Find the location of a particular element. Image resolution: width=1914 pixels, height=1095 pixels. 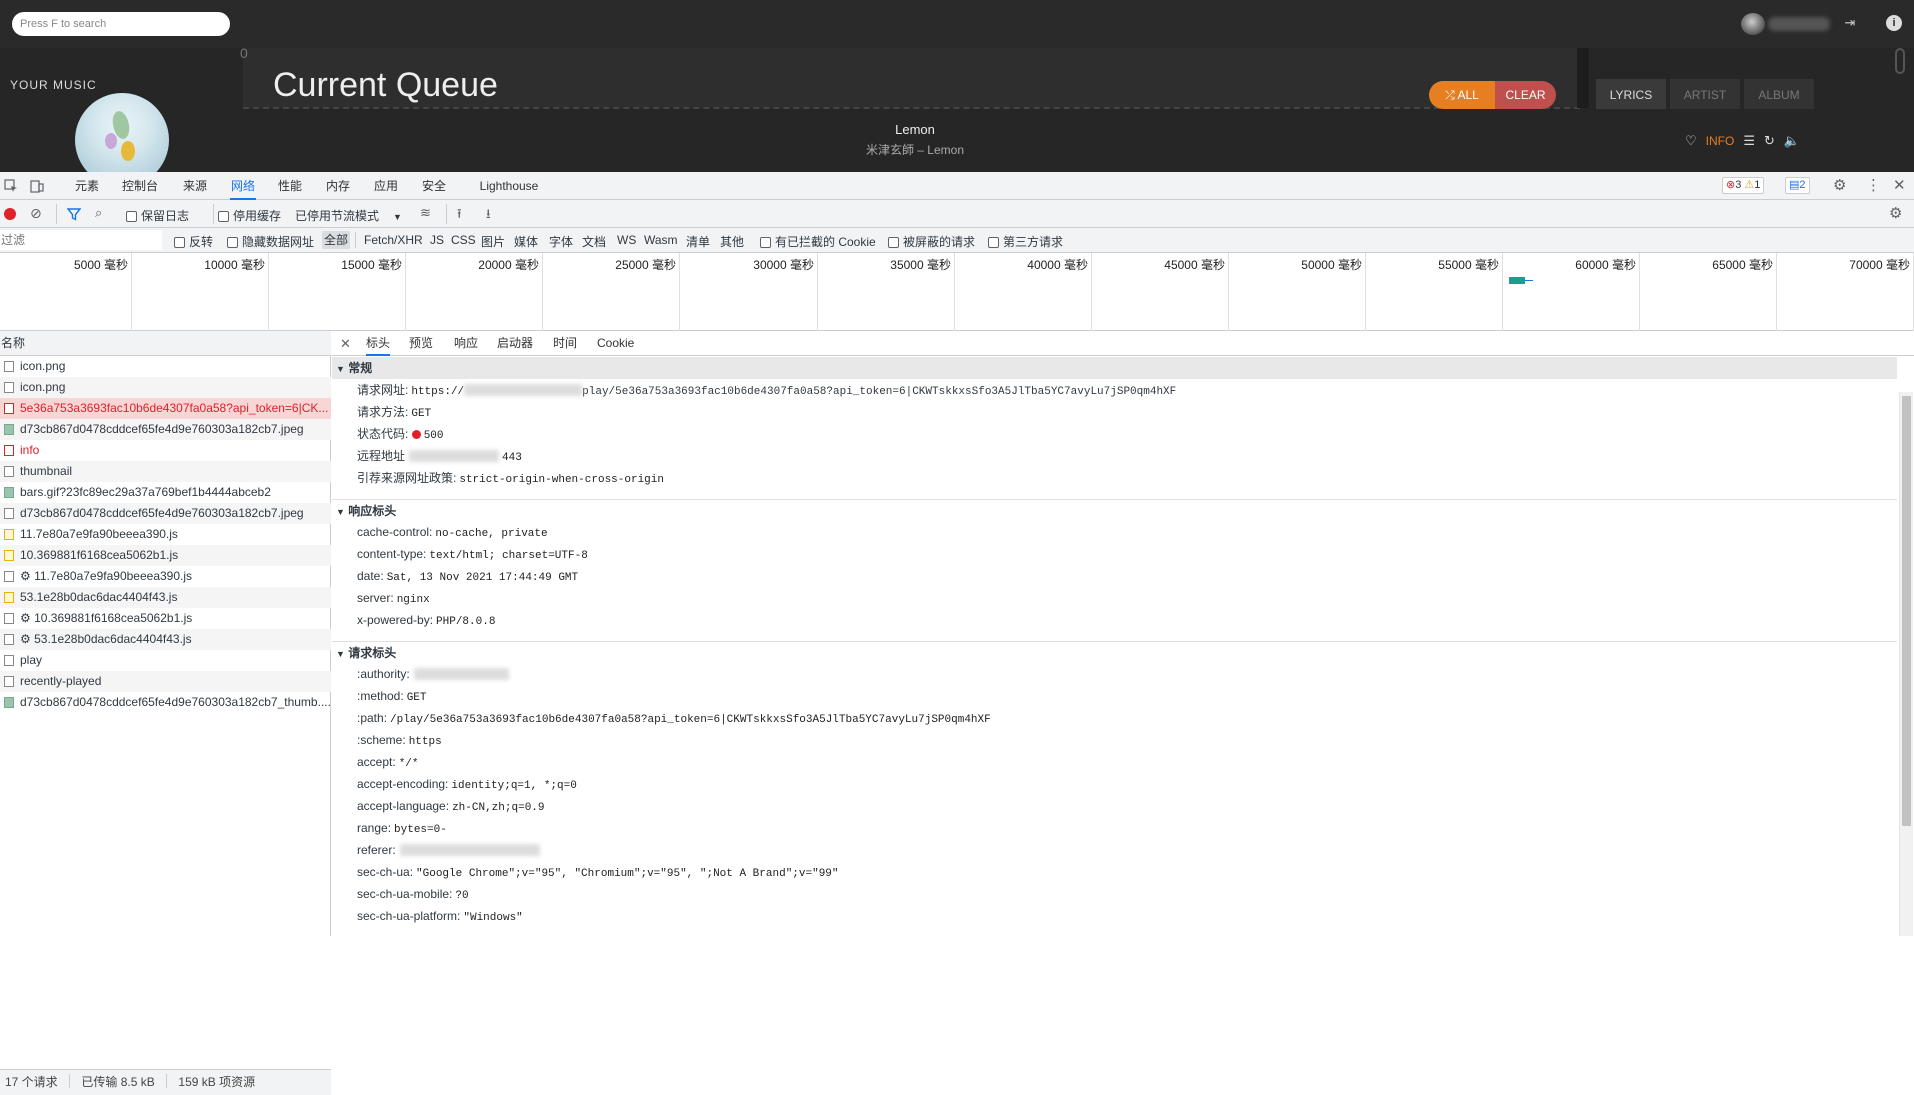

filter-input is located at coordinates (81, 240).